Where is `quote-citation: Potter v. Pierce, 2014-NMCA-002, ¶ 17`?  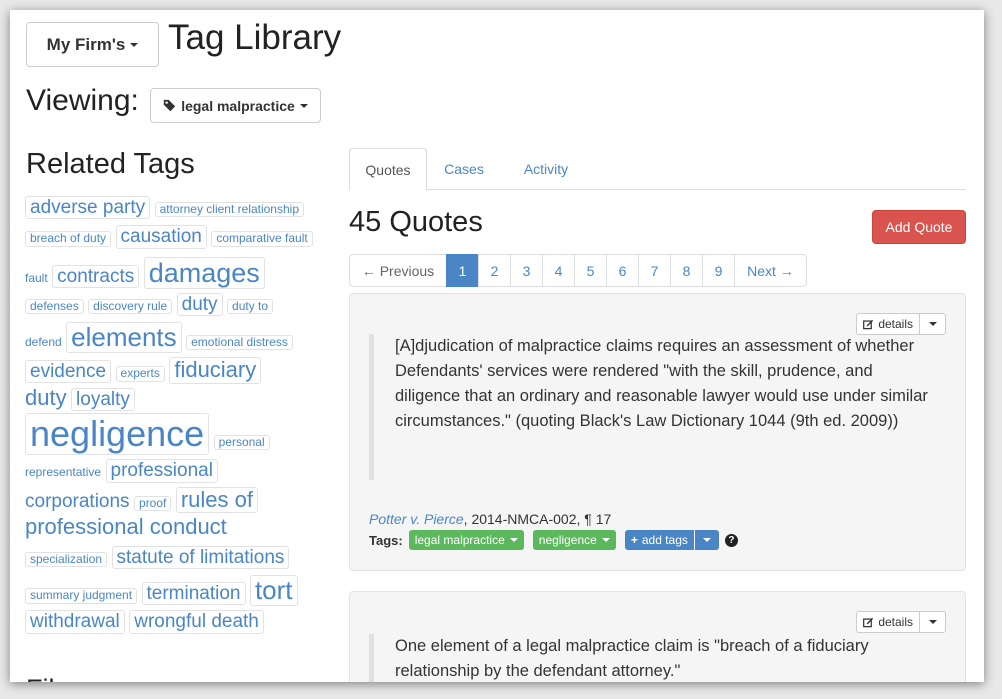
quote-citation: Potter v. Pierce, 2014-NMCA-002, ¶ 17 is located at coordinates (490, 519).